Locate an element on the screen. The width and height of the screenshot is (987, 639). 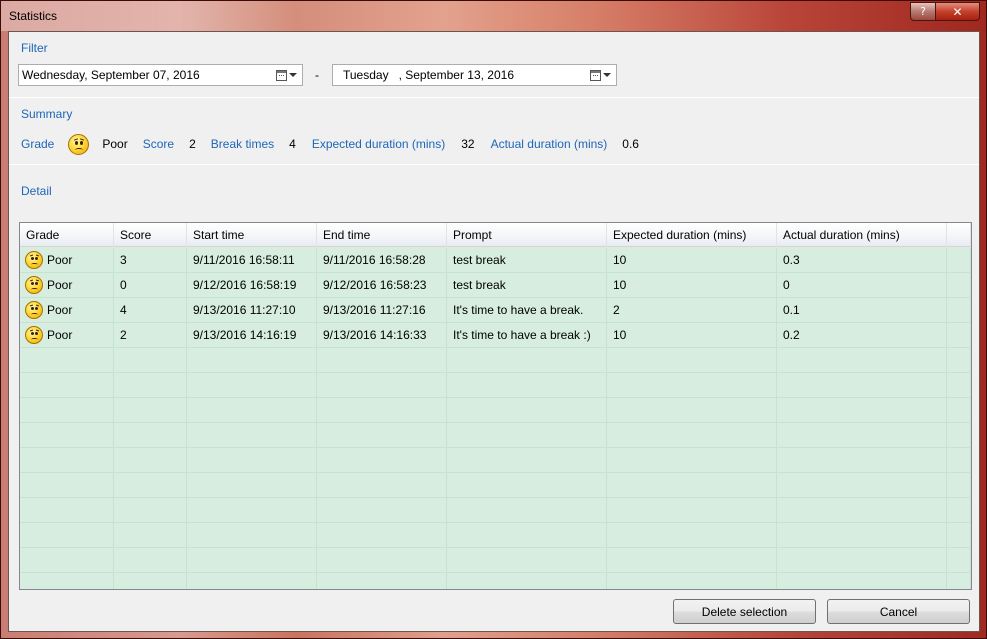
start-date-value: Wednesday, September 07, 2016 is located at coordinates (111, 75).